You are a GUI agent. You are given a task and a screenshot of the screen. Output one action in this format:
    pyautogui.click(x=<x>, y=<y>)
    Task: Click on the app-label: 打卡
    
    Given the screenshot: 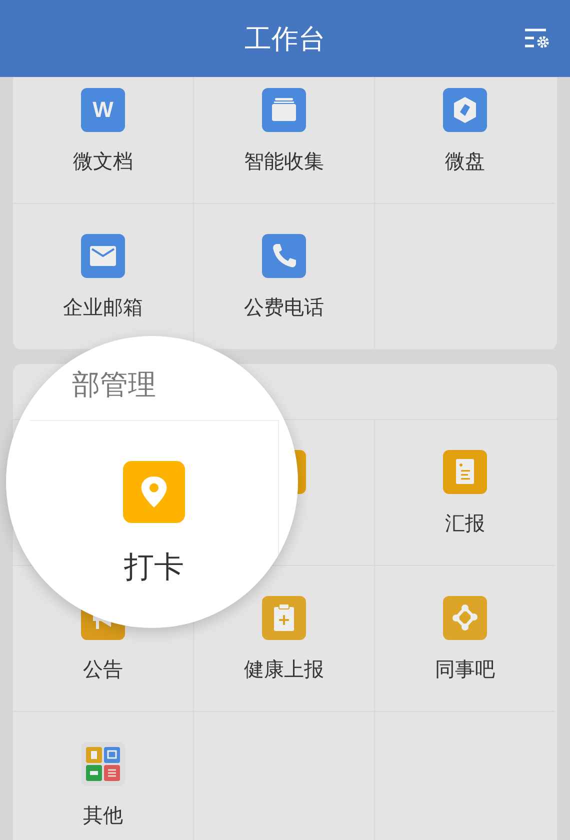 What is the action you would take?
    pyautogui.click(x=154, y=567)
    